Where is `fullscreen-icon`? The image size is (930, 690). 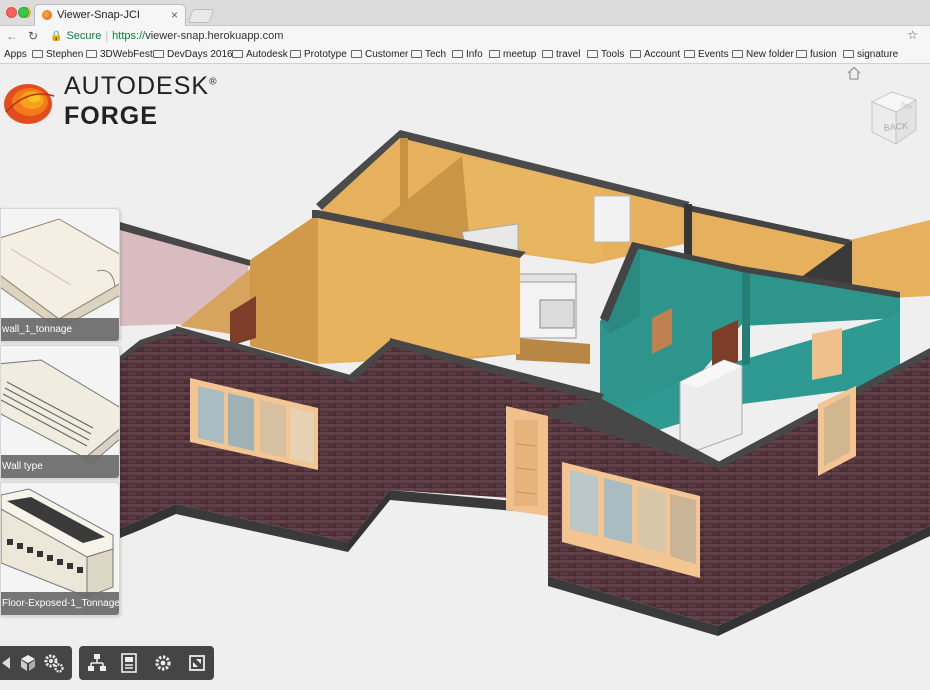
fullscreen-icon is located at coordinates (197, 663).